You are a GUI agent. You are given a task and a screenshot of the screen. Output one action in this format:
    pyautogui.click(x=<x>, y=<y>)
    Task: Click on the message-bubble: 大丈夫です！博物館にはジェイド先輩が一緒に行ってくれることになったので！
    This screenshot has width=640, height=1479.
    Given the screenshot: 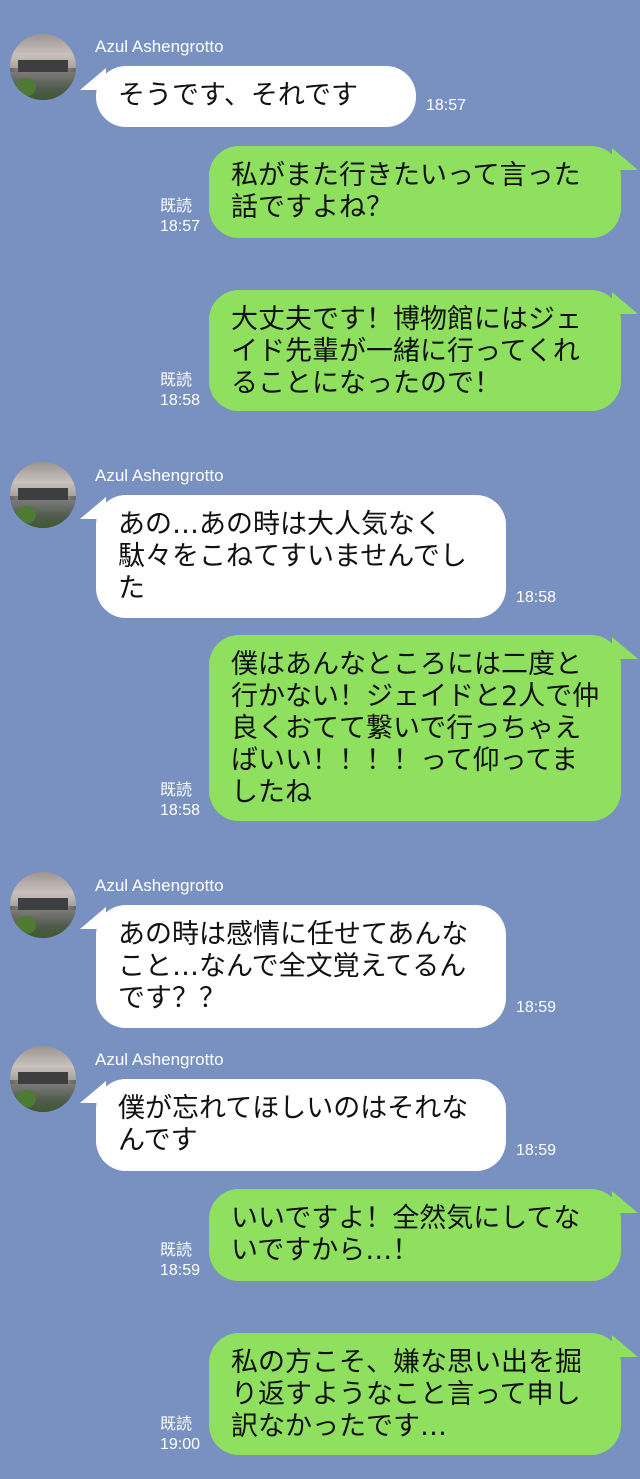 What is the action you would take?
    pyautogui.click(x=415, y=350)
    